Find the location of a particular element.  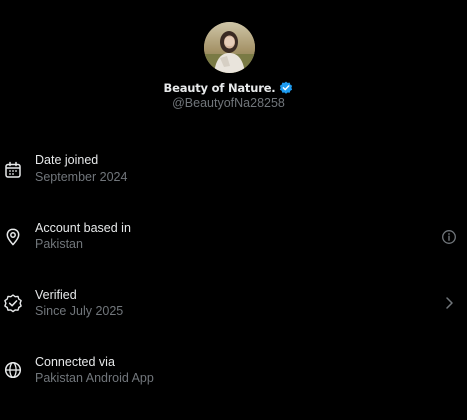

info-row-account-based-in: Account based in Pakistan is located at coordinates (233, 241).